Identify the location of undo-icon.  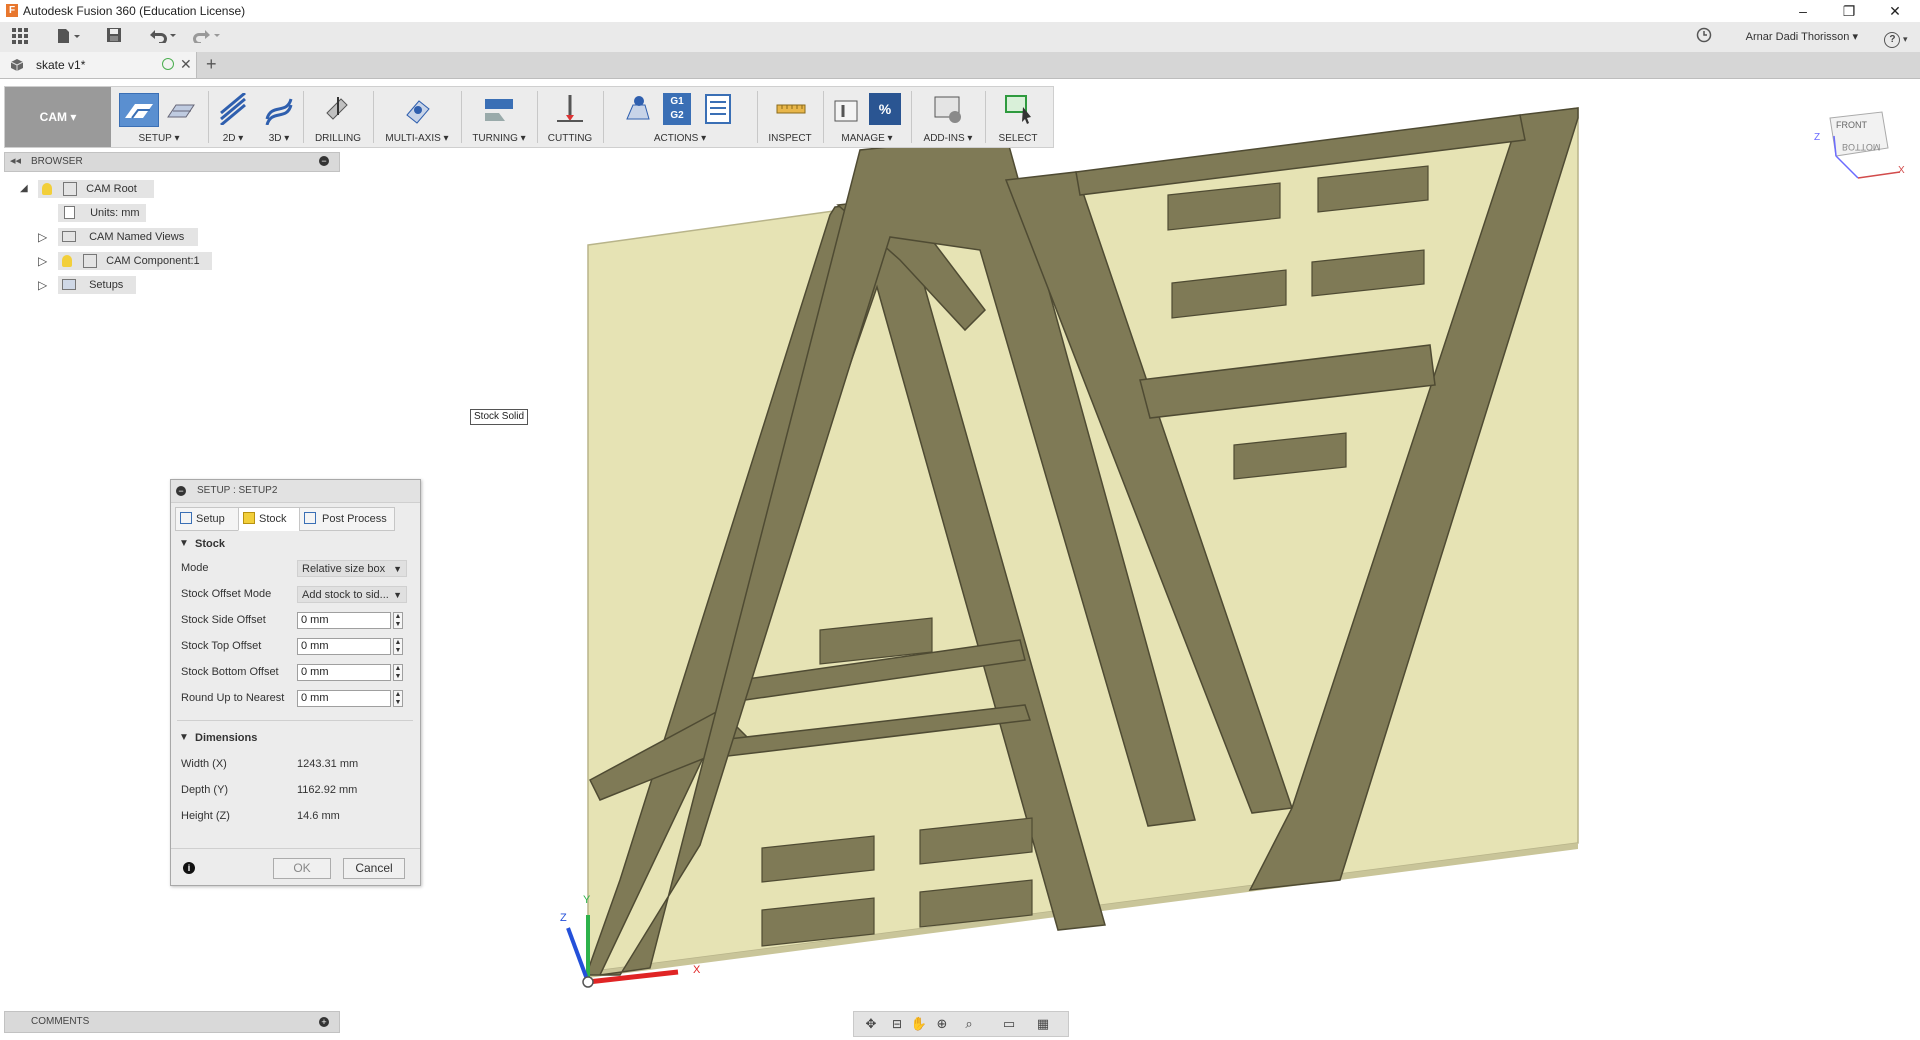
(162, 37).